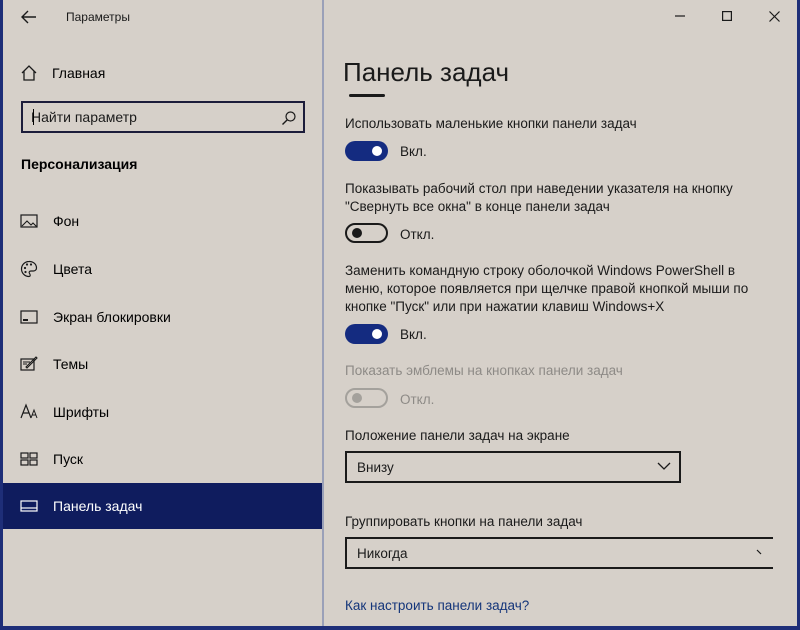  I want to click on powershell-state: Вкл., so click(413, 334).